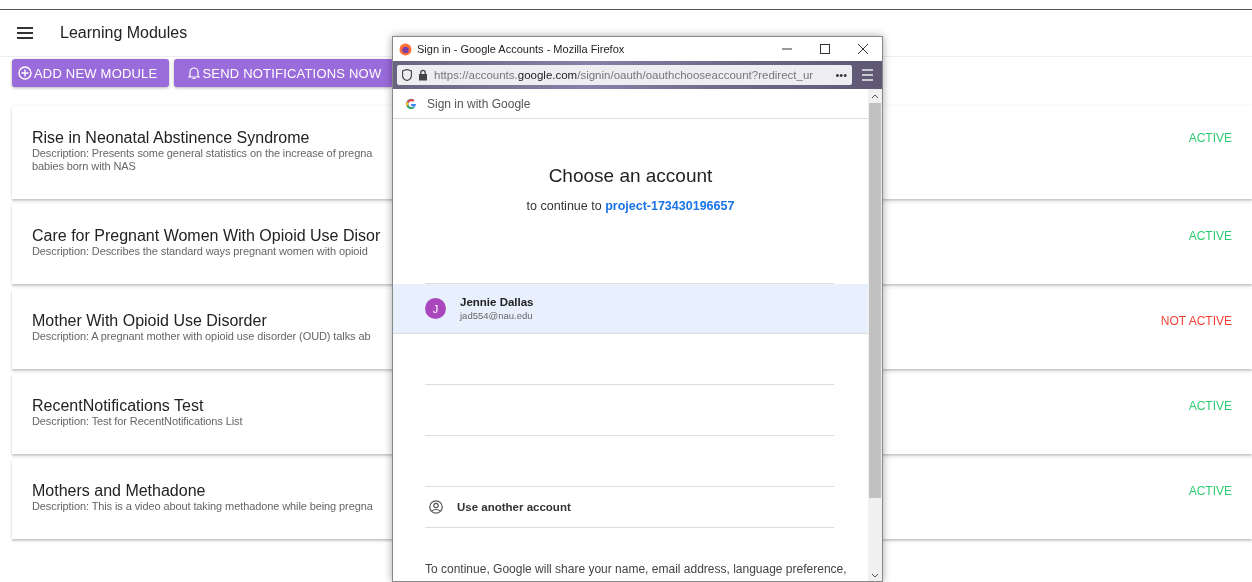 The width and height of the screenshot is (1252, 582). I want to click on account-item: J Jennie Dallas jad554@nau.edu, so click(630, 309).